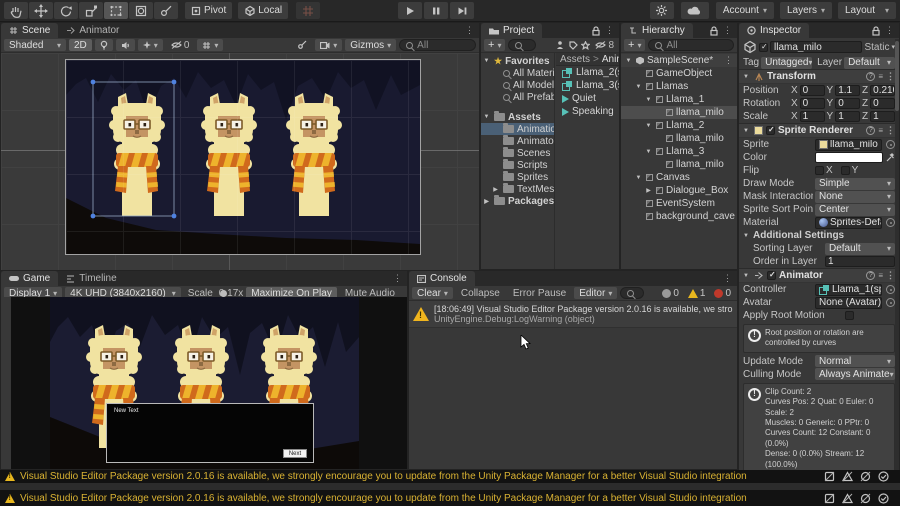  What do you see at coordinates (150, 45) in the screenshot?
I see `effects-dropdown` at bounding box center [150, 45].